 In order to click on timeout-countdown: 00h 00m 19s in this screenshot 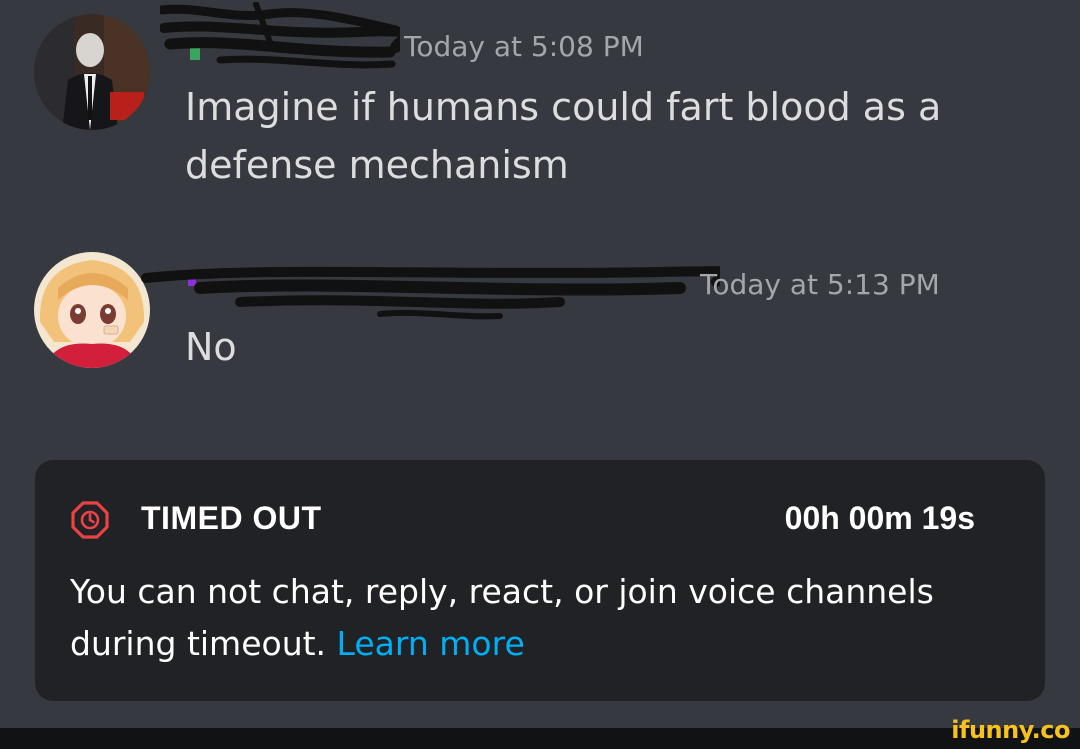, I will do `click(879, 518)`.